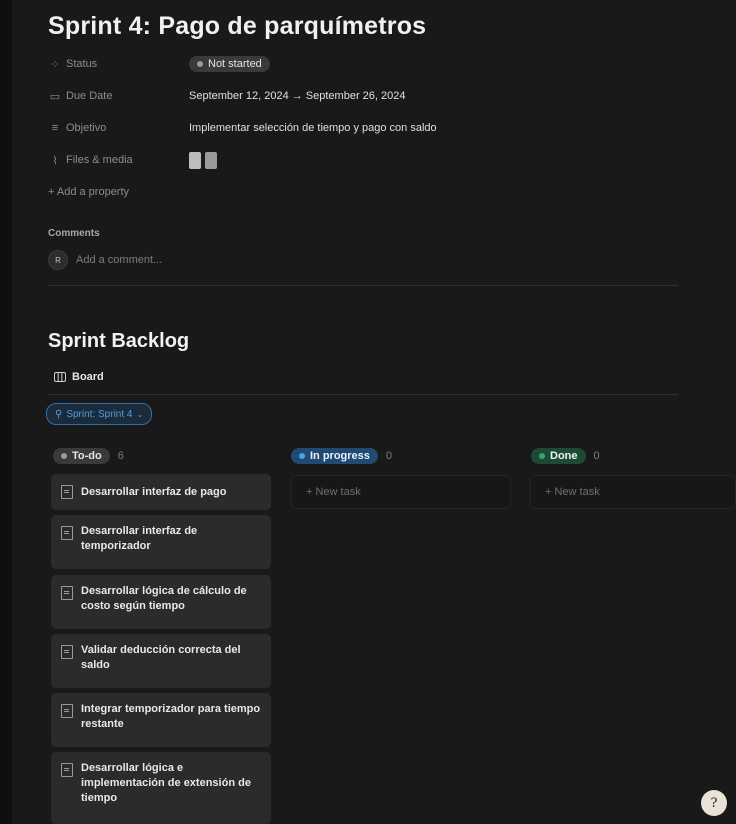  I want to click on column-badge: To-do, so click(81, 456).